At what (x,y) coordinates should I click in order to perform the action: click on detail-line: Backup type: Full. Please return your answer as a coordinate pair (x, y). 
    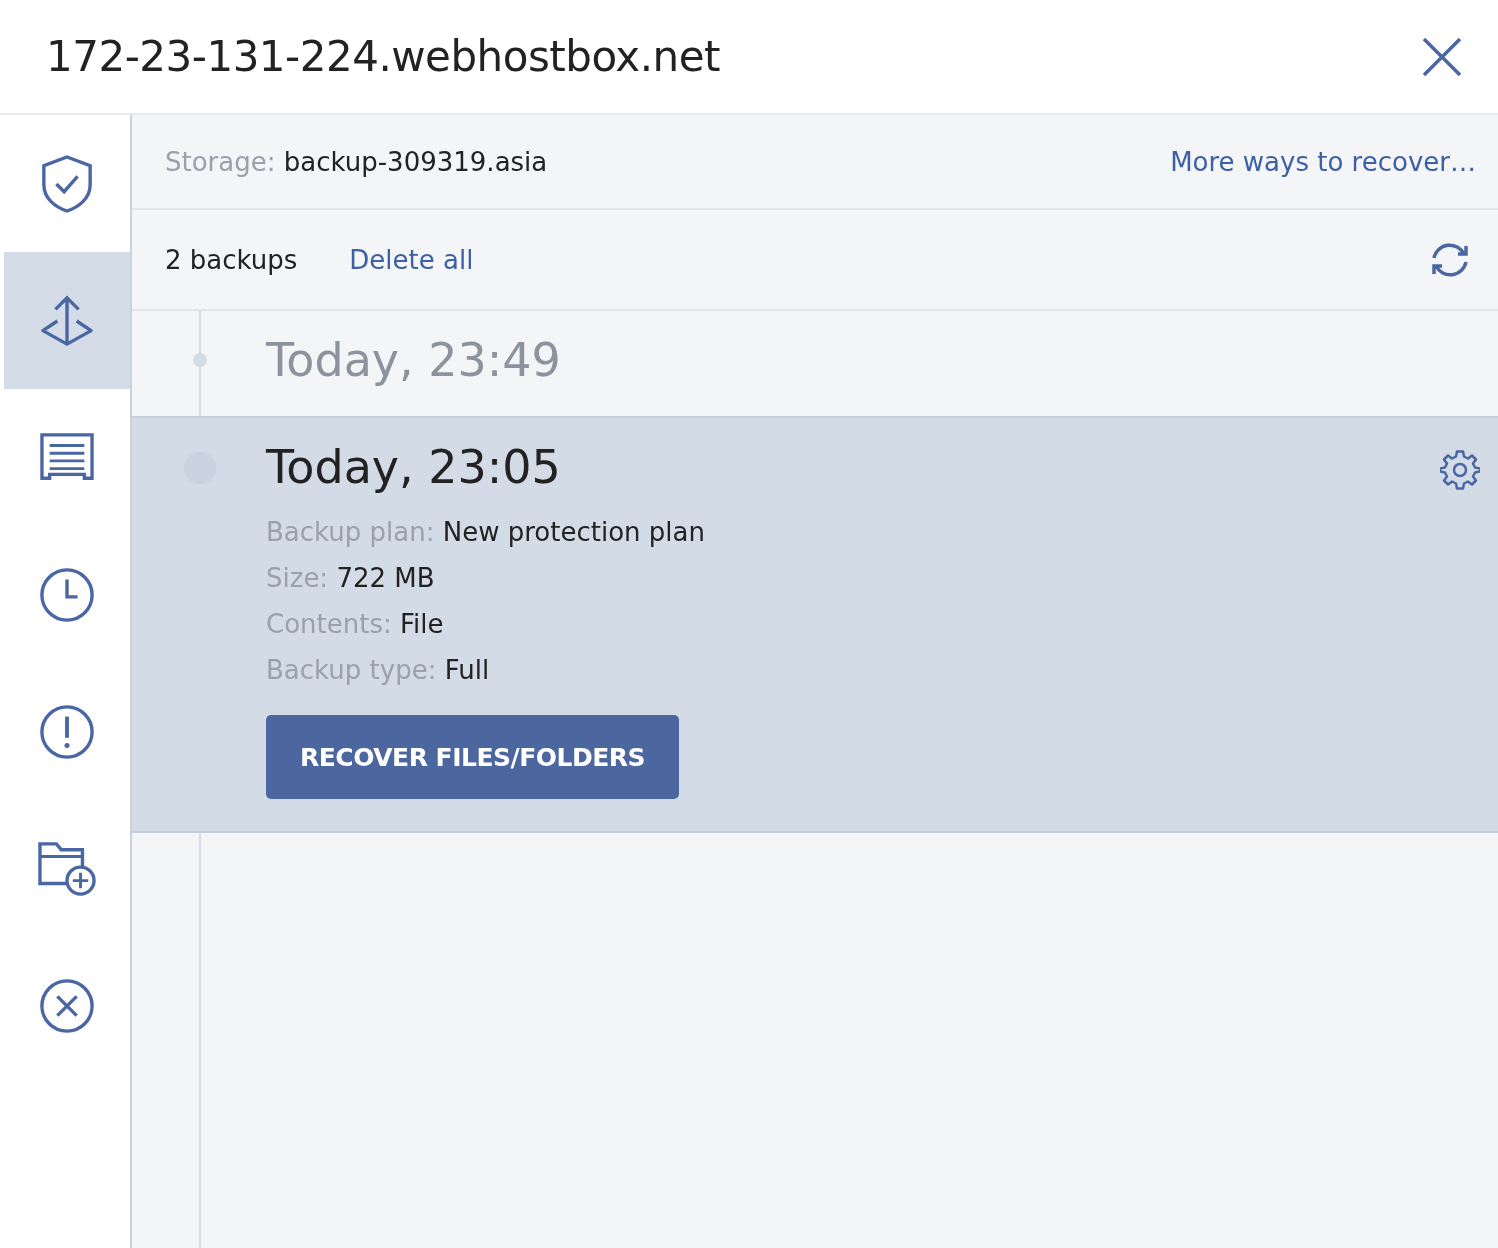
    Looking at the image, I should click on (378, 671).